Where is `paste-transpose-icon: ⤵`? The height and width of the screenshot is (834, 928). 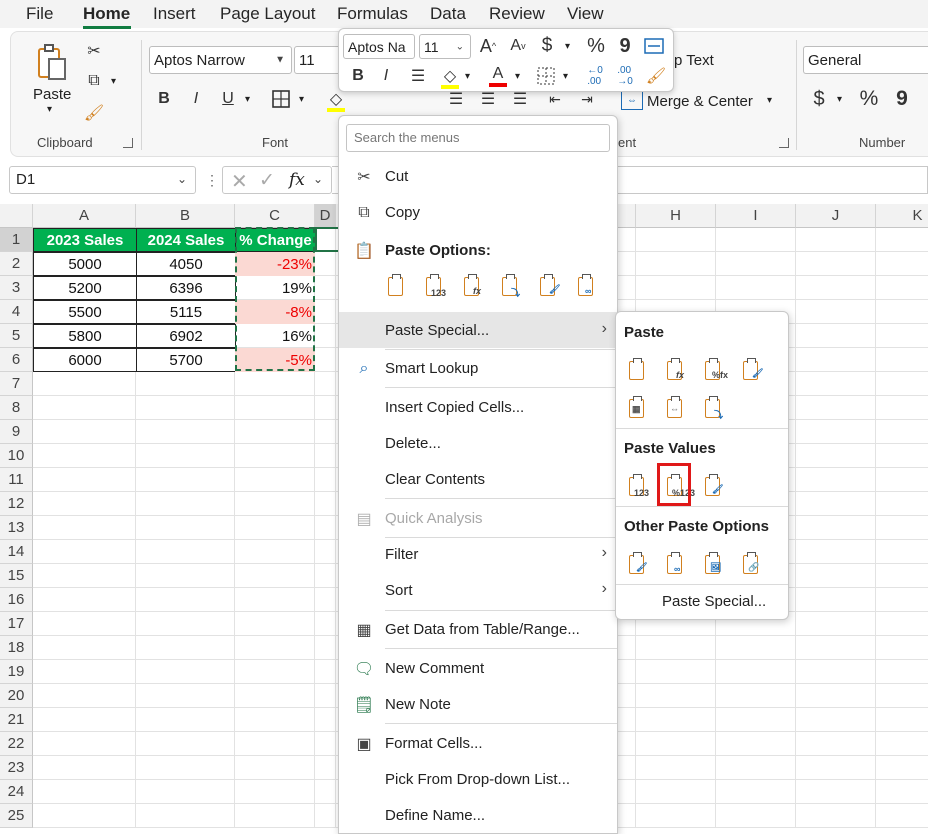 paste-transpose-icon: ⤵ is located at coordinates (512, 287).